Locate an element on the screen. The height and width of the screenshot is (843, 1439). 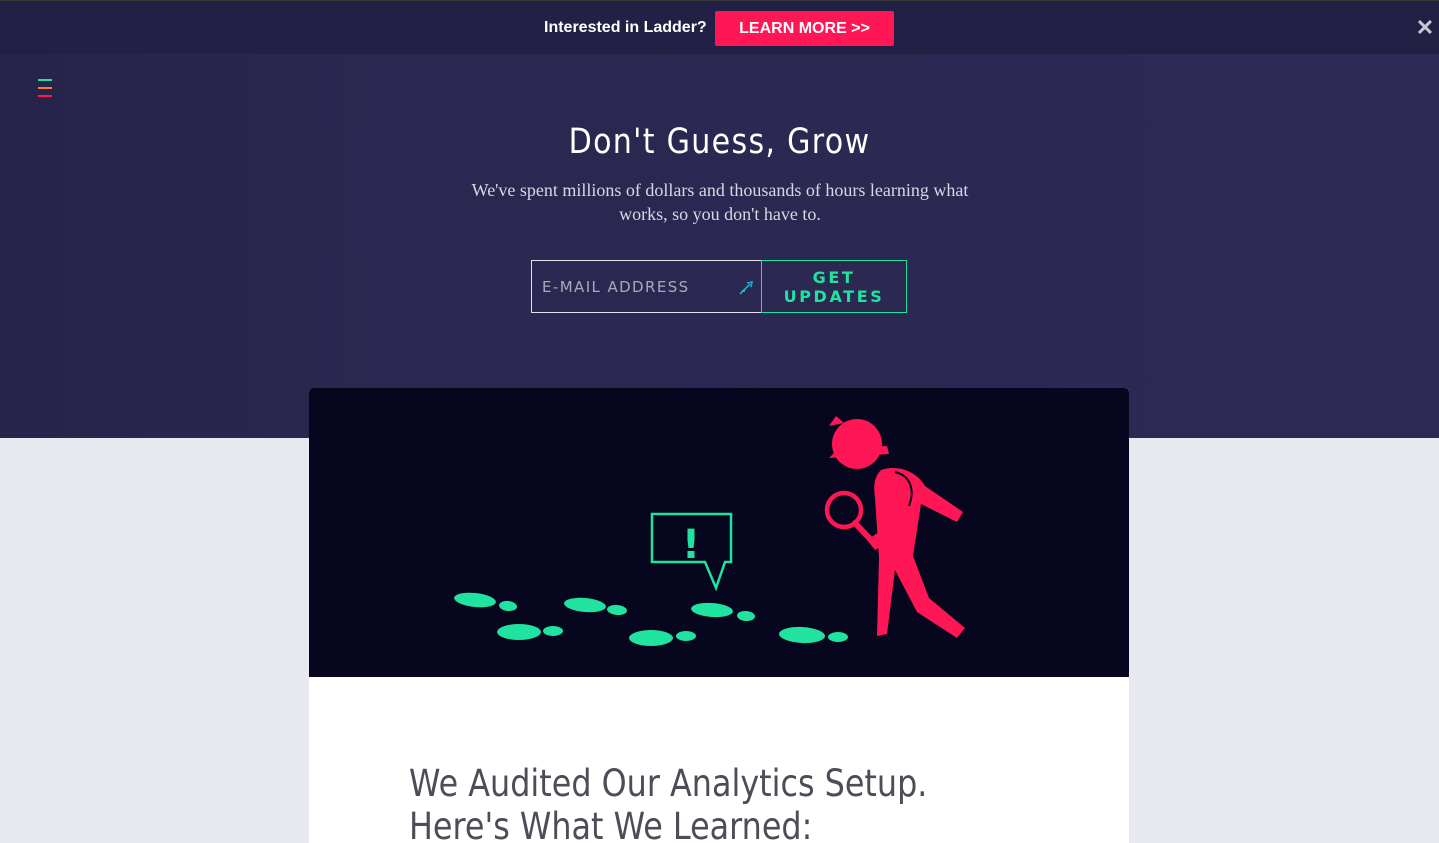
learn-more-button: LEARN MORE >> is located at coordinates (804, 28).